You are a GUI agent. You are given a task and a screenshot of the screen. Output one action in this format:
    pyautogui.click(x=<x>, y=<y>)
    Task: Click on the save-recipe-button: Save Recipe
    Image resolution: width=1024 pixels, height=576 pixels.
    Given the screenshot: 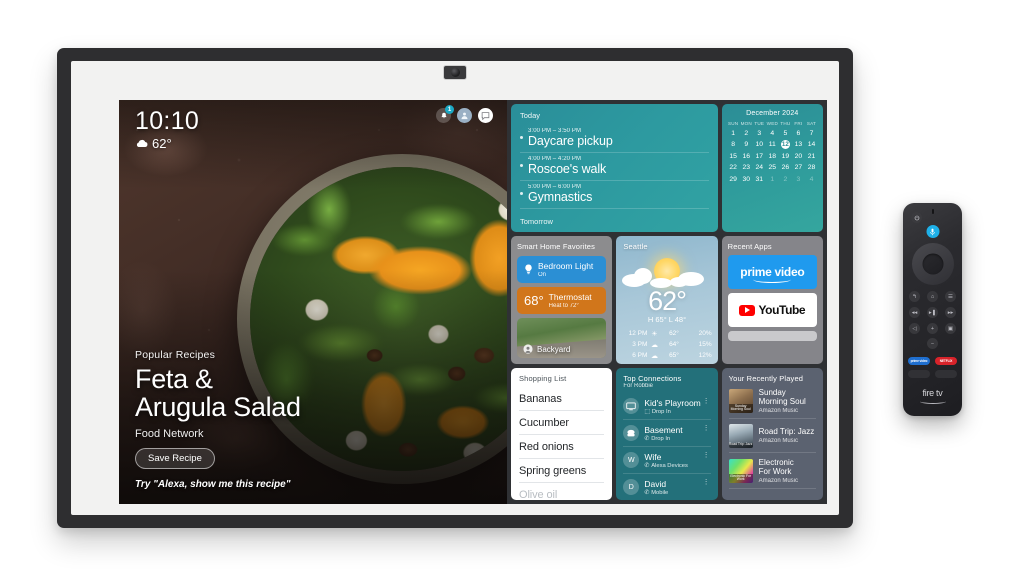 What is the action you would take?
    pyautogui.click(x=175, y=458)
    